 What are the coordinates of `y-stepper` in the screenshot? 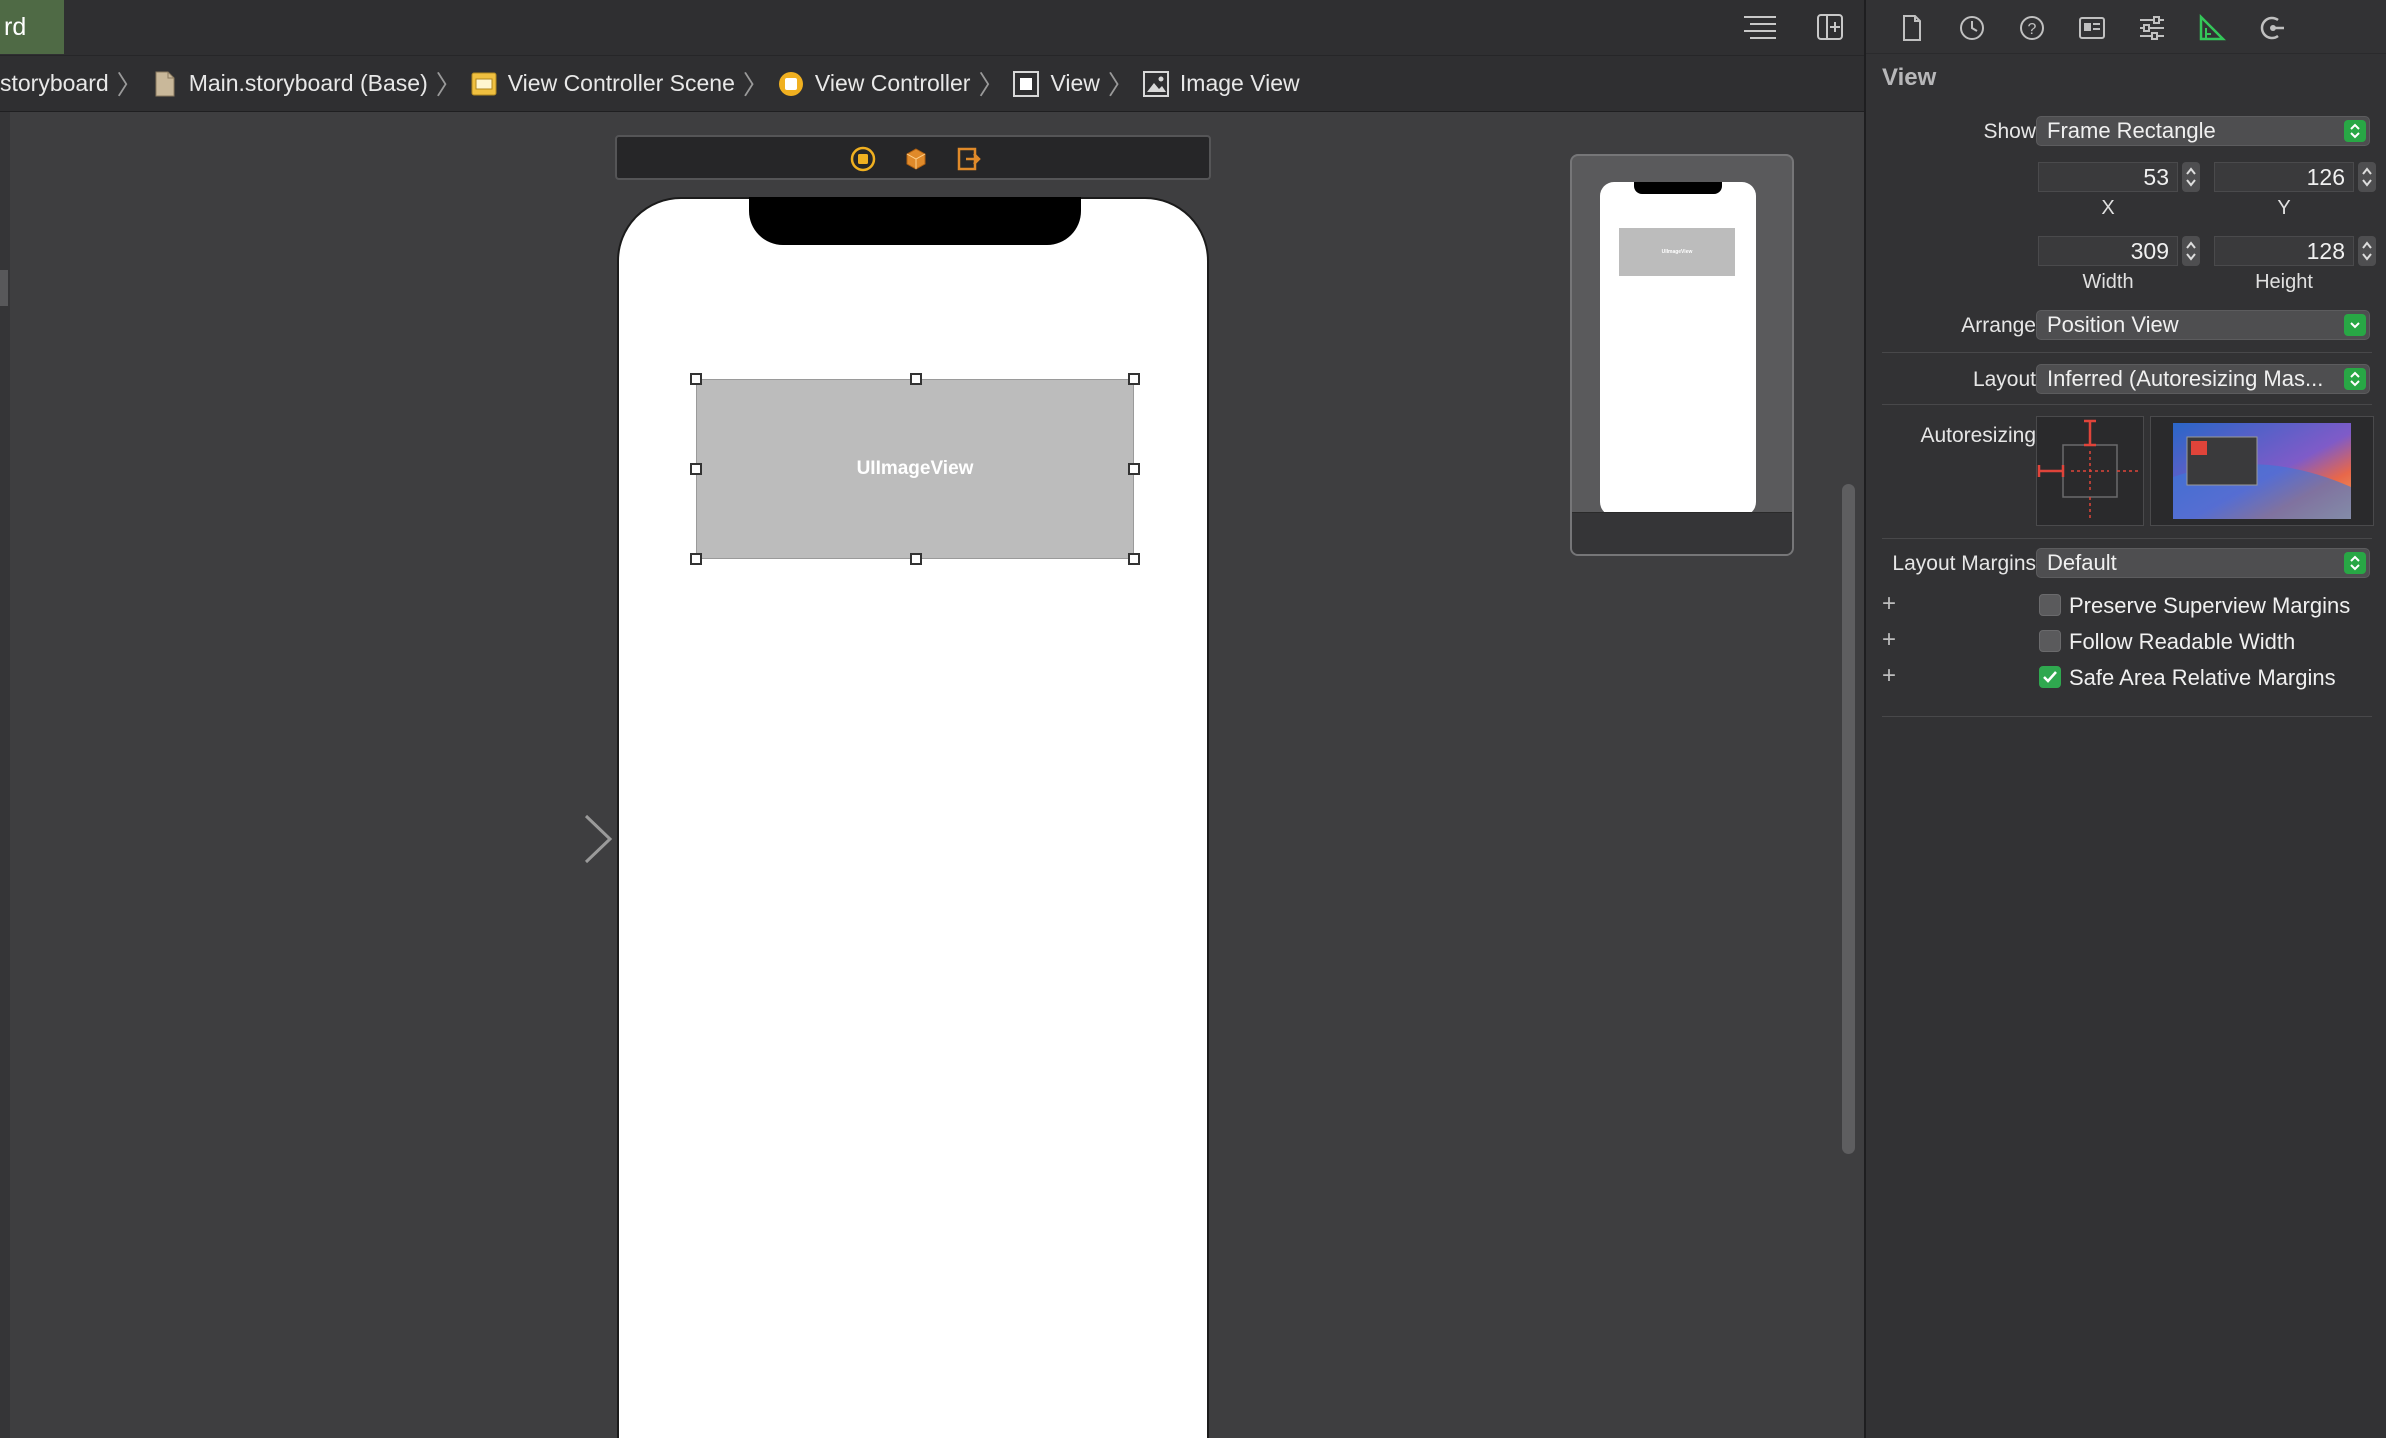 It's located at (2367, 177).